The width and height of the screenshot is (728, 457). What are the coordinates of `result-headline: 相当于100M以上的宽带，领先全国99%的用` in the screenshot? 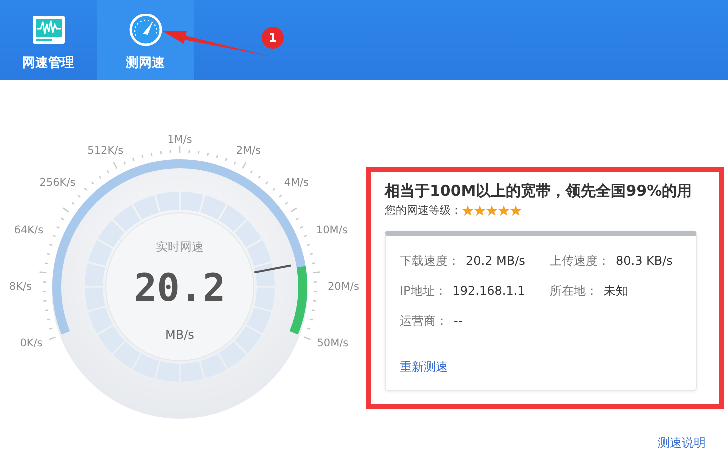 It's located at (539, 191).